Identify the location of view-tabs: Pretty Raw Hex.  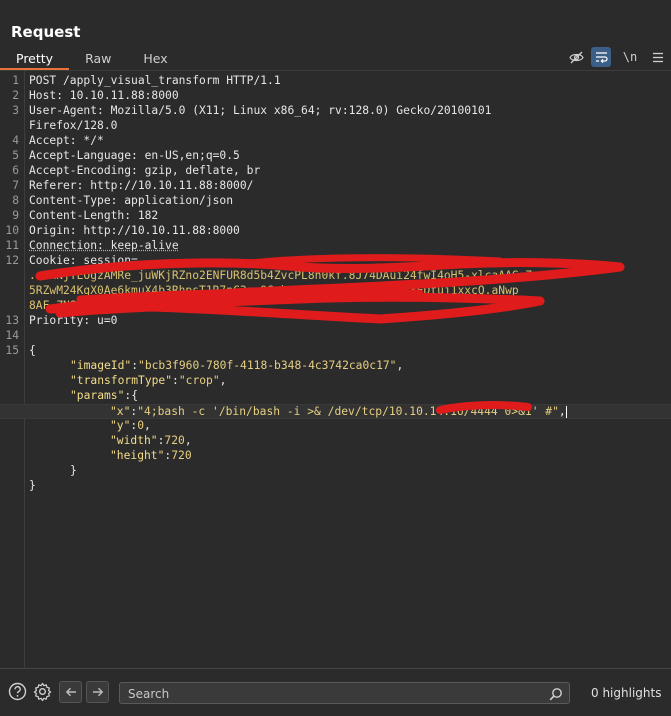
(92, 59).